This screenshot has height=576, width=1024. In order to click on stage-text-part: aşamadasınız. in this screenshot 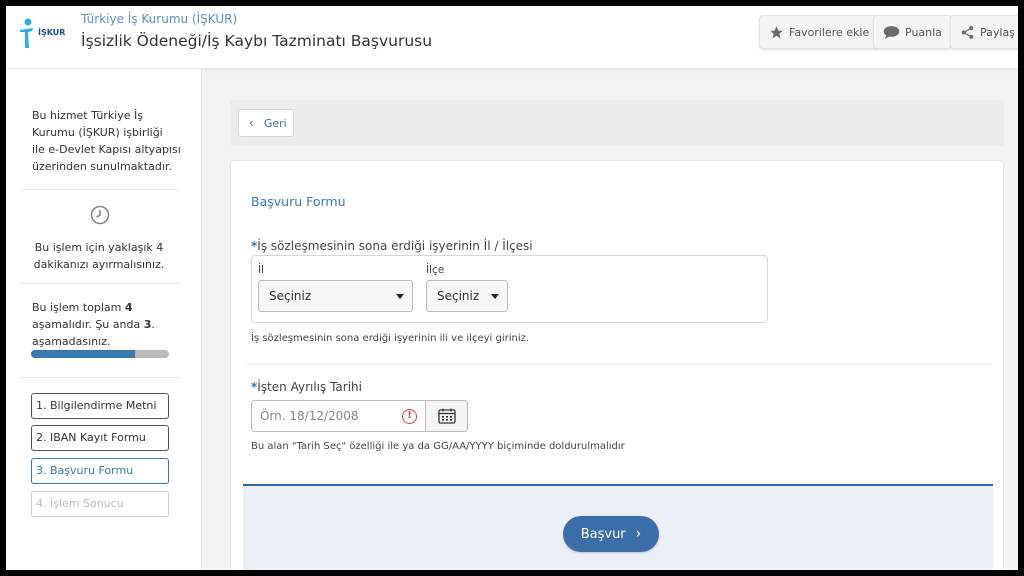, I will do `click(71, 341)`.